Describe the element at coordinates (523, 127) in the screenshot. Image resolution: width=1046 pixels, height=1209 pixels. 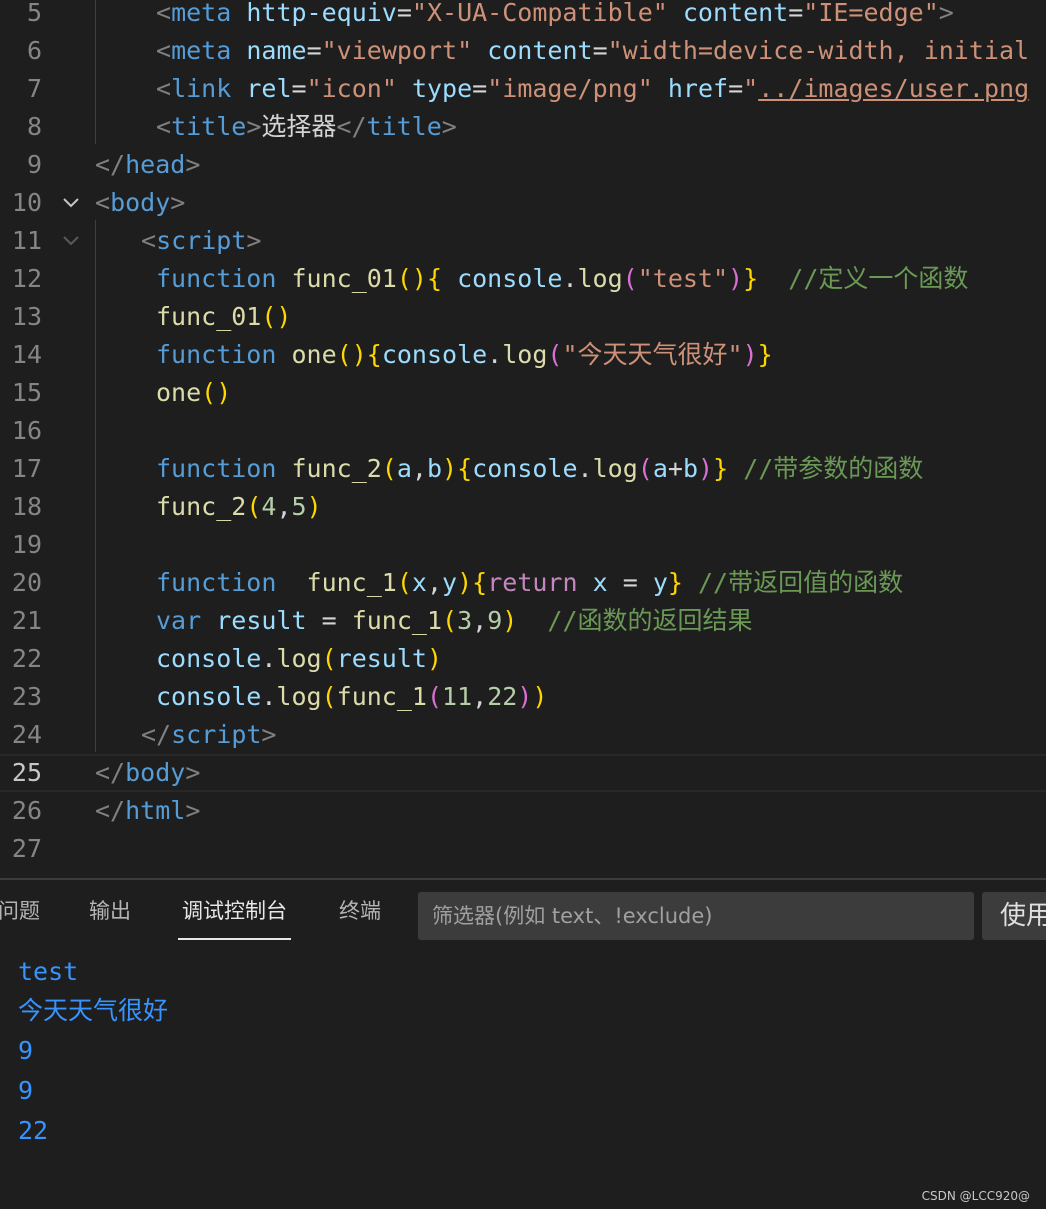
I see `code-line: 8 <title>选择器</title>` at that location.